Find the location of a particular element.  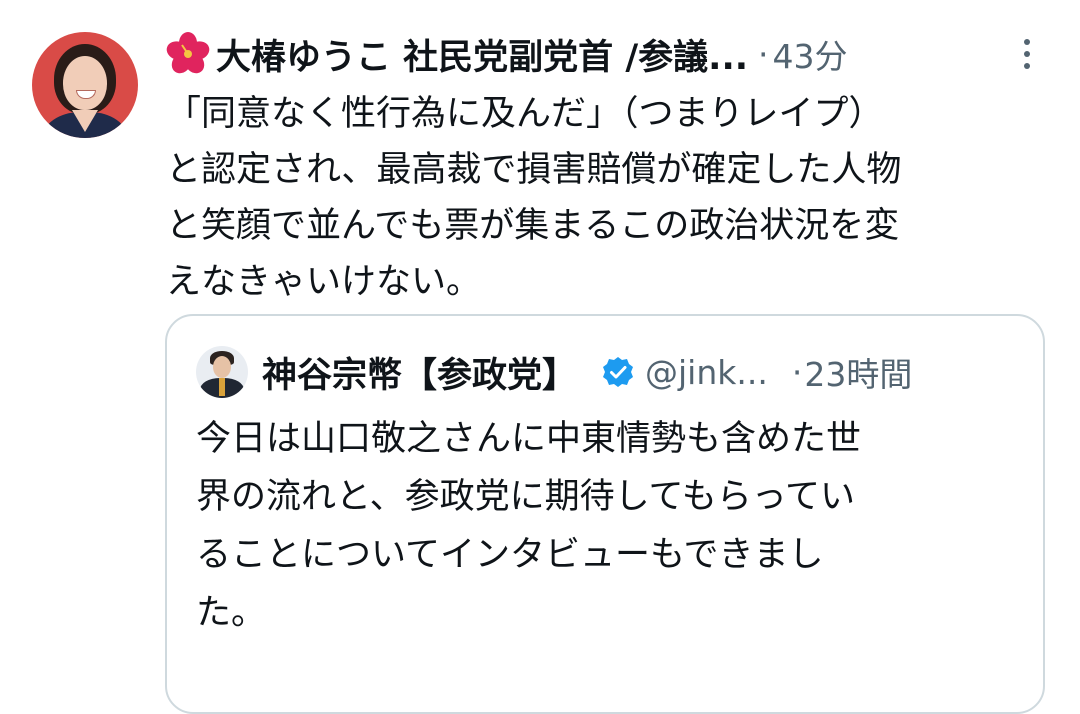

more-vertical-icon is located at coordinates (1027, 54).